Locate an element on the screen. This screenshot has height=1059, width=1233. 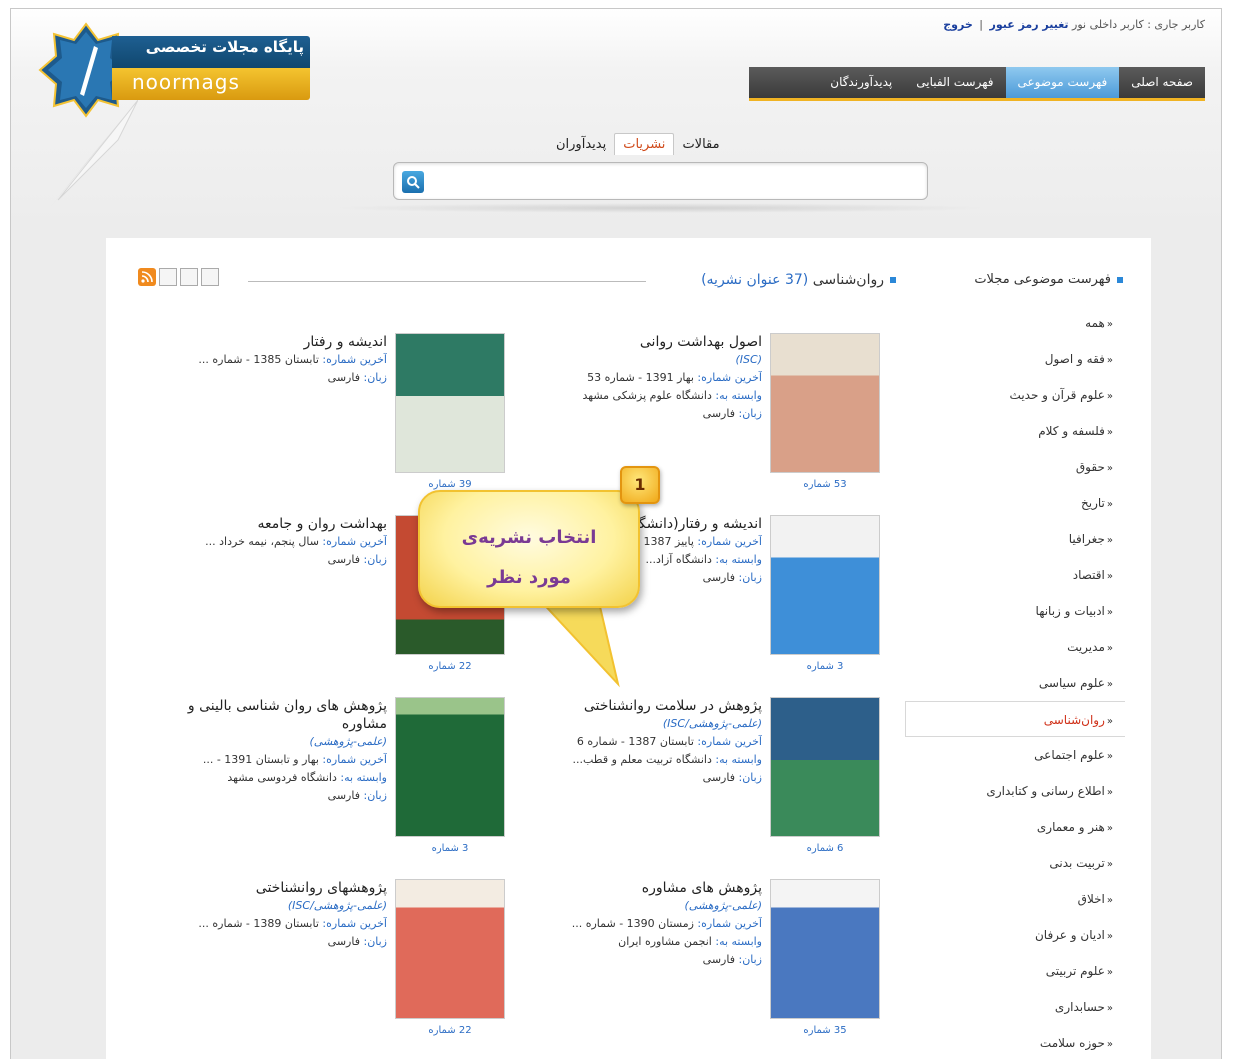
sidebar-item-educational-sciences: «علوم تربیتی is located at coordinates (1015, 971).